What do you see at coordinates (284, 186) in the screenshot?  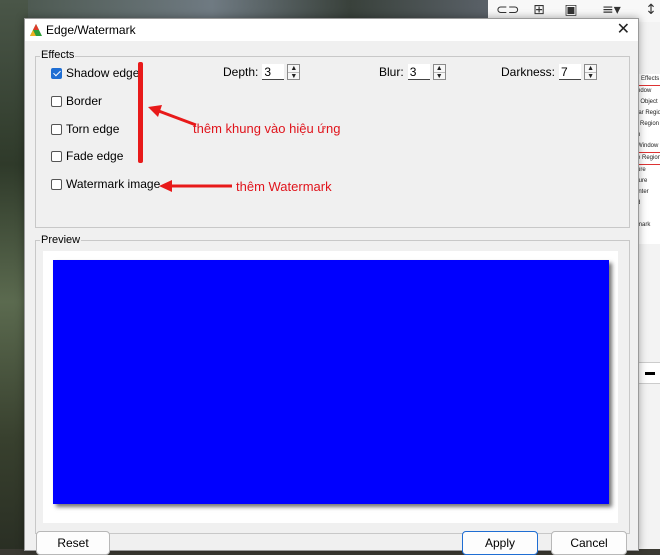 I see `annotation-watermark-note: thêm Watermark` at bounding box center [284, 186].